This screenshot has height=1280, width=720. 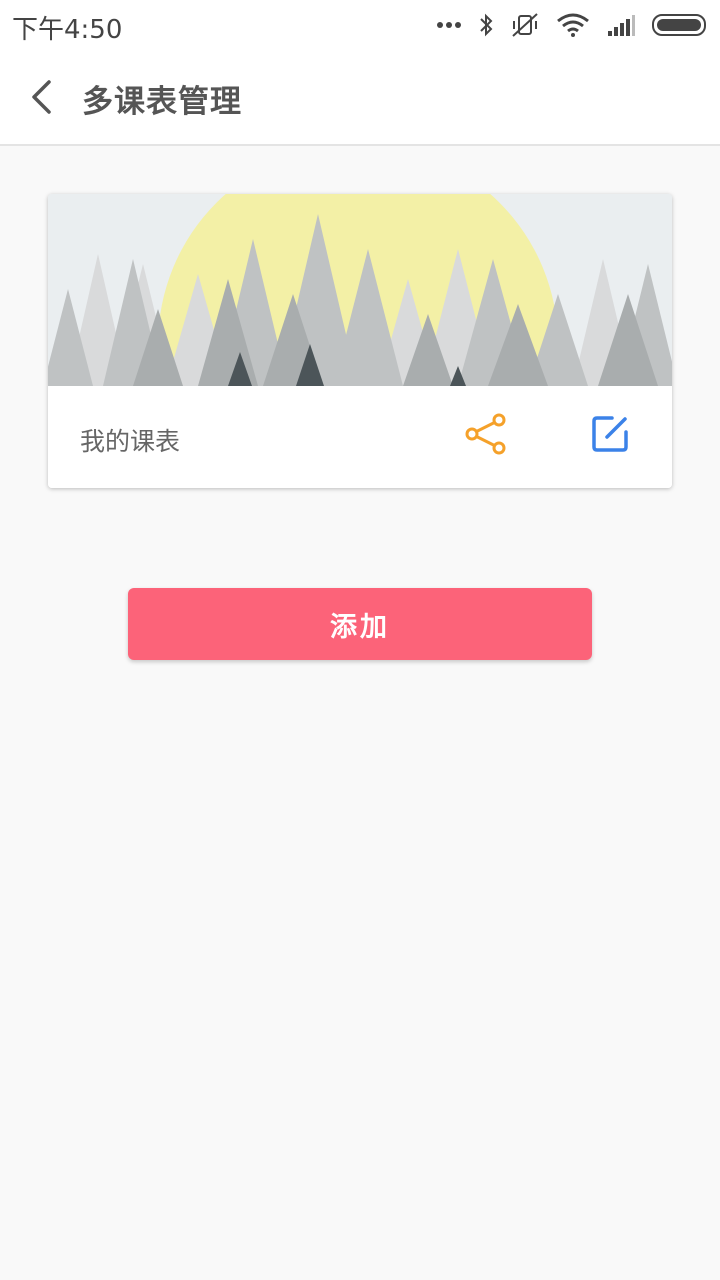 I want to click on status-icons, so click(x=572, y=25).